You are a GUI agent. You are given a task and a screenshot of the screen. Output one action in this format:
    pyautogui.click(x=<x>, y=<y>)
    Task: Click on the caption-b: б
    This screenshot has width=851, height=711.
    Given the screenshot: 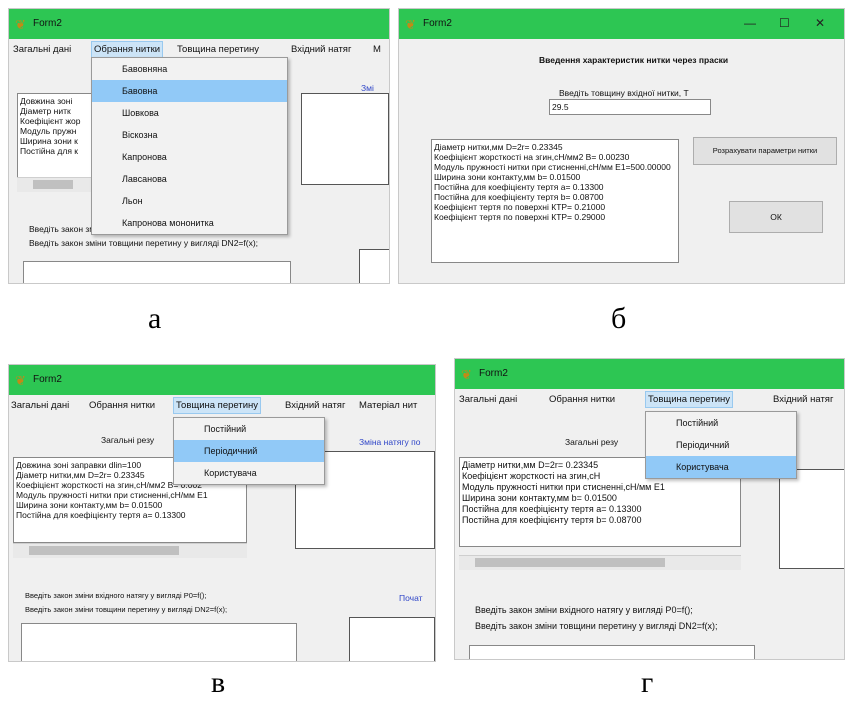 What is the action you would take?
    pyautogui.click(x=619, y=318)
    